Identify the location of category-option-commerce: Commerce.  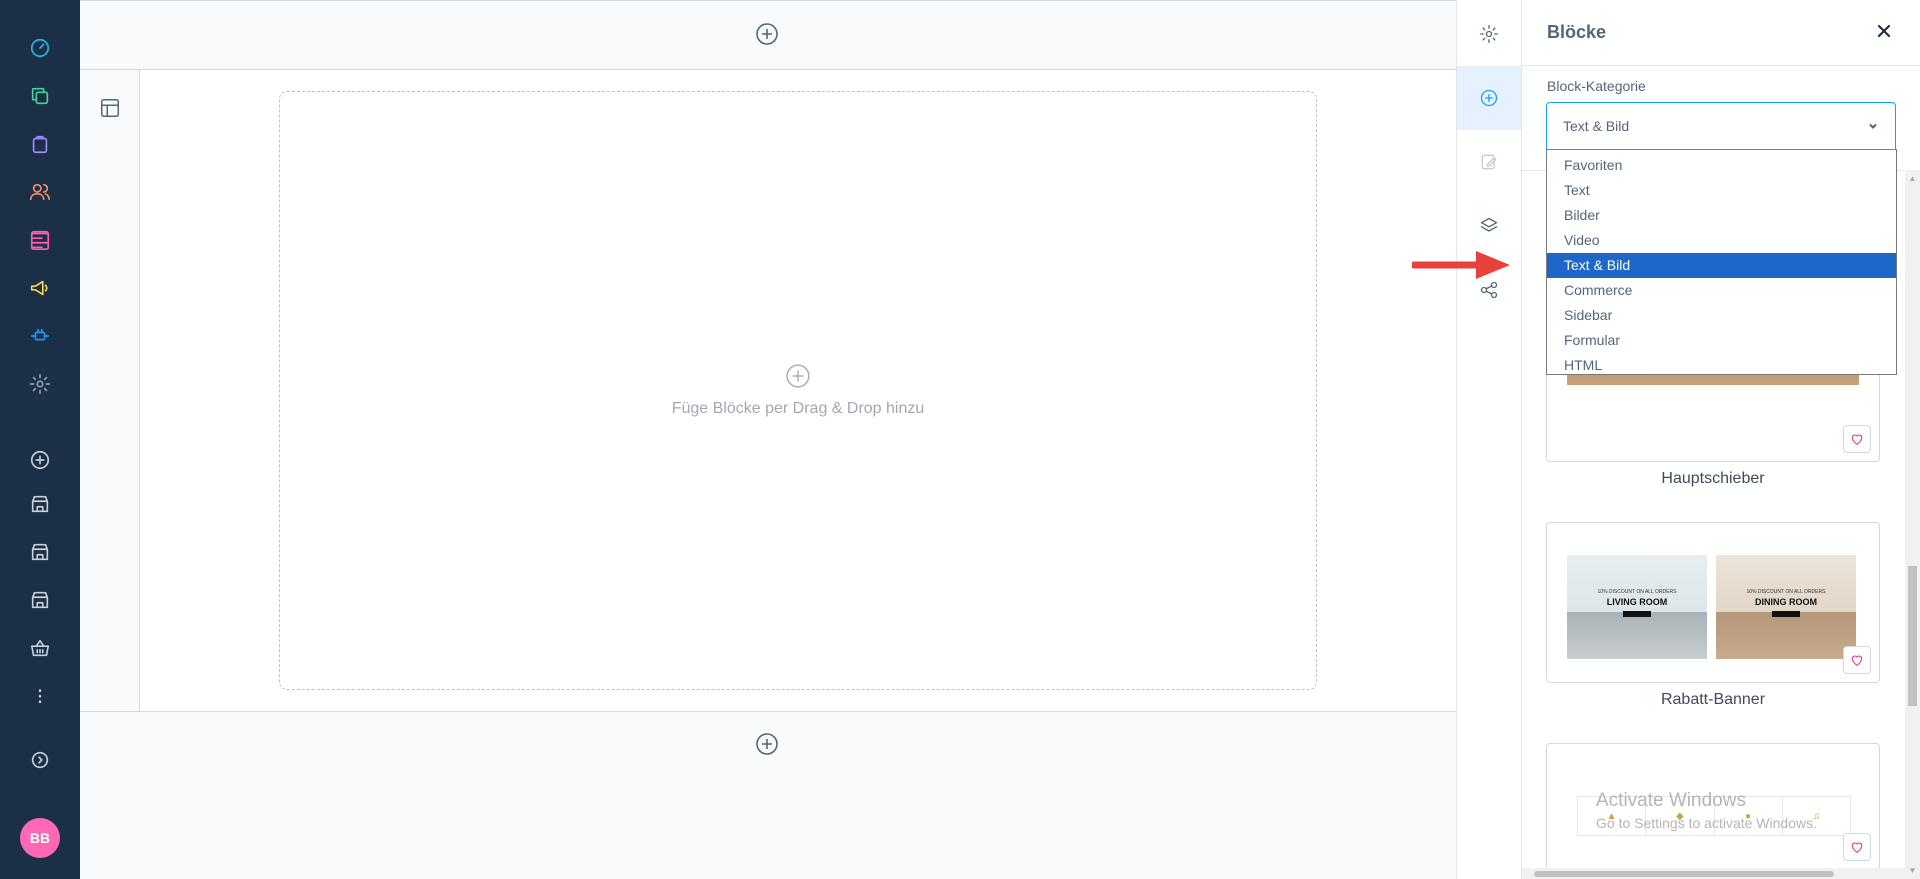
(1721, 290).